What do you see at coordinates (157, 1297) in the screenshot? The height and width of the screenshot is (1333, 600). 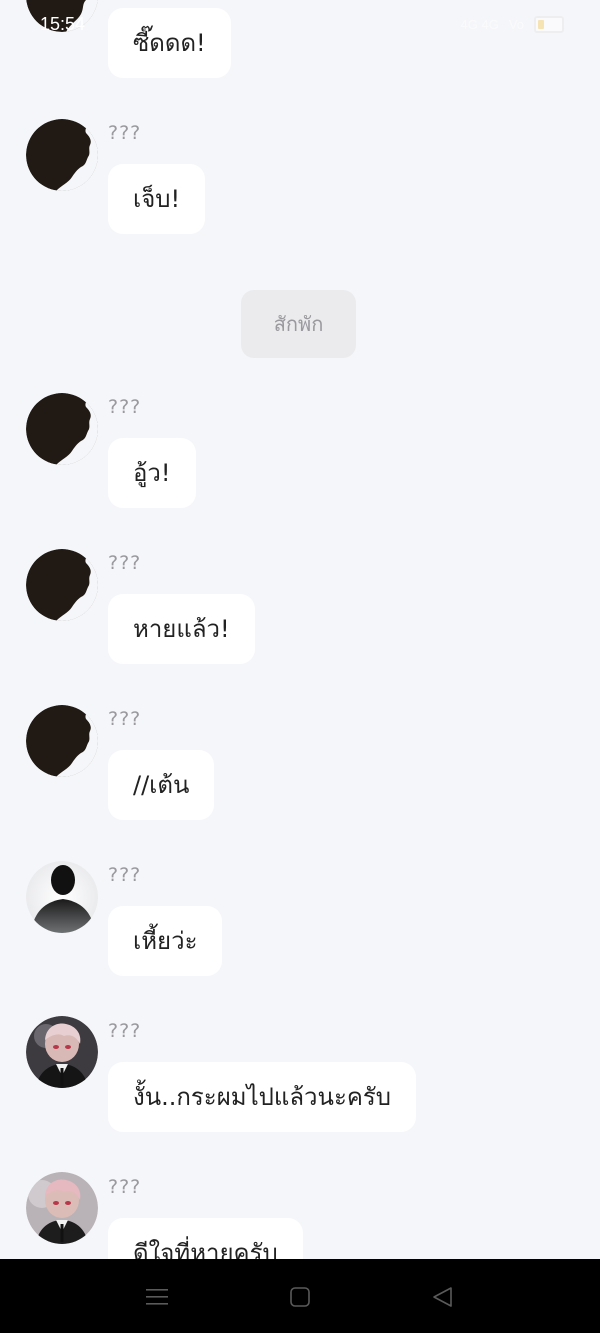 I see `menu-icon` at bounding box center [157, 1297].